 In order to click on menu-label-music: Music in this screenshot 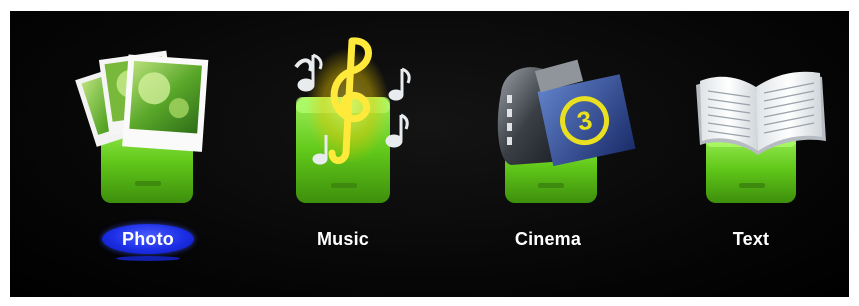, I will do `click(343, 239)`.